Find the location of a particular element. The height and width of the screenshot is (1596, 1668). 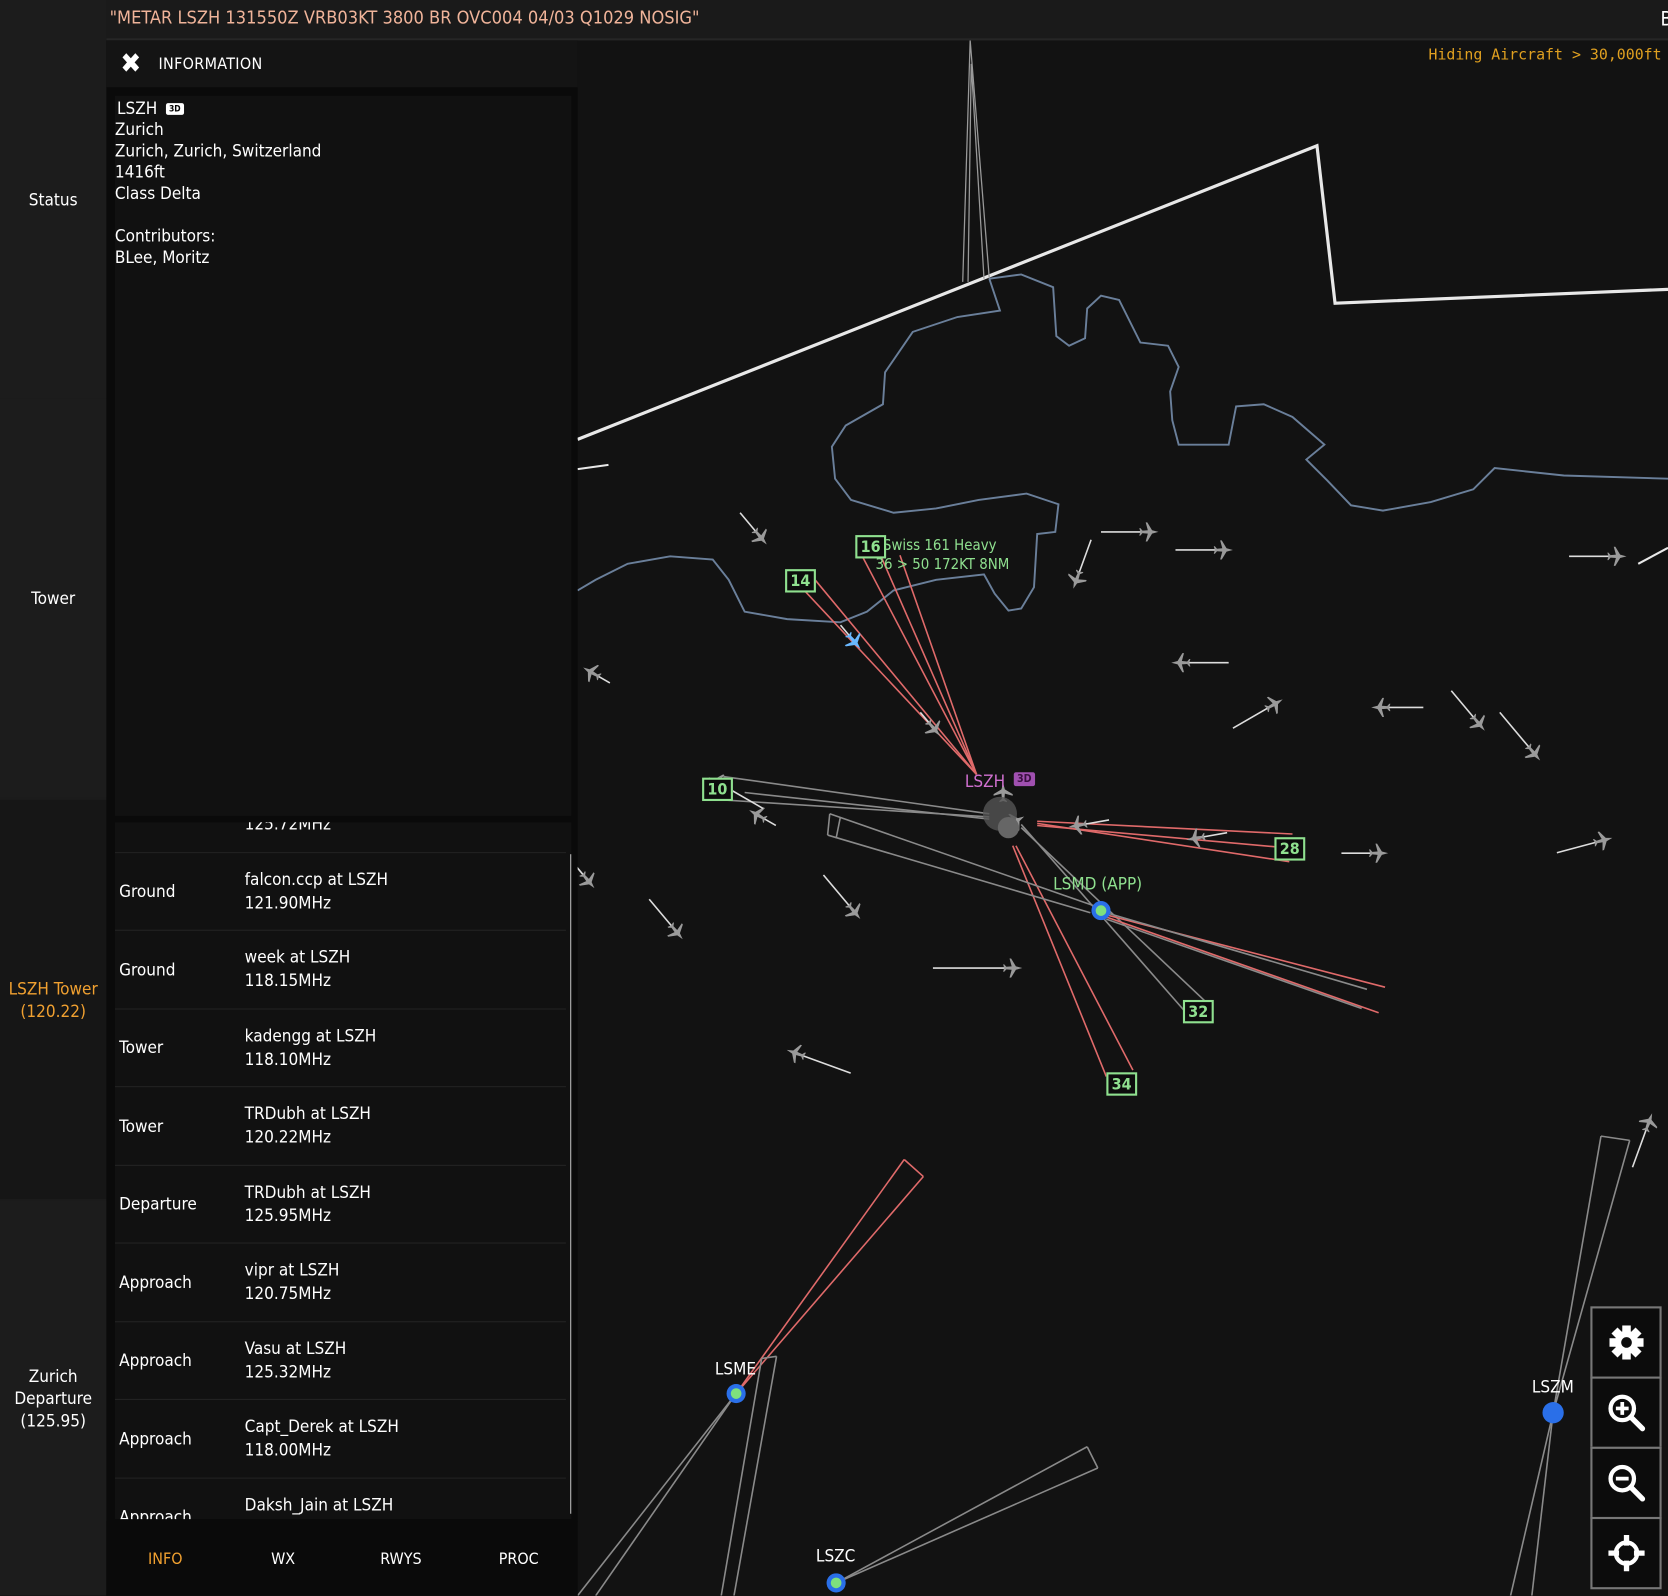

zoom-out-icon is located at coordinates (1626, 1483).